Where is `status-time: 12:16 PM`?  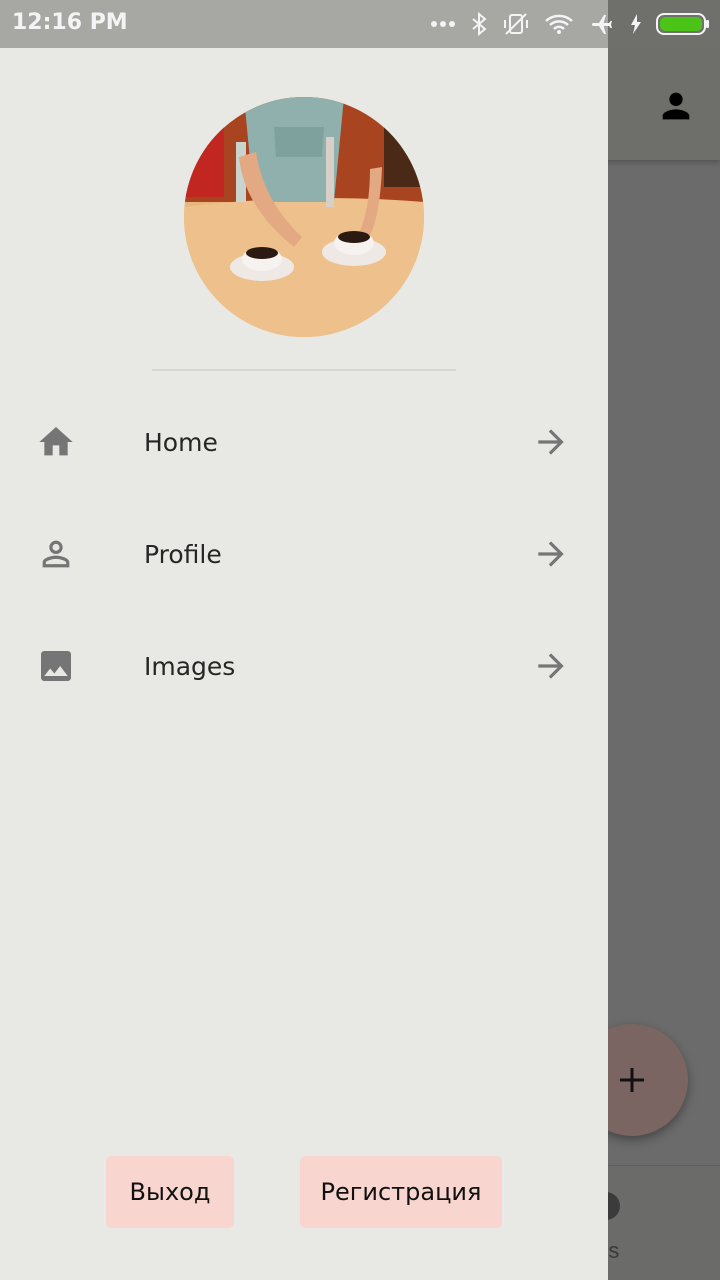 status-time: 12:16 PM is located at coordinates (70, 22).